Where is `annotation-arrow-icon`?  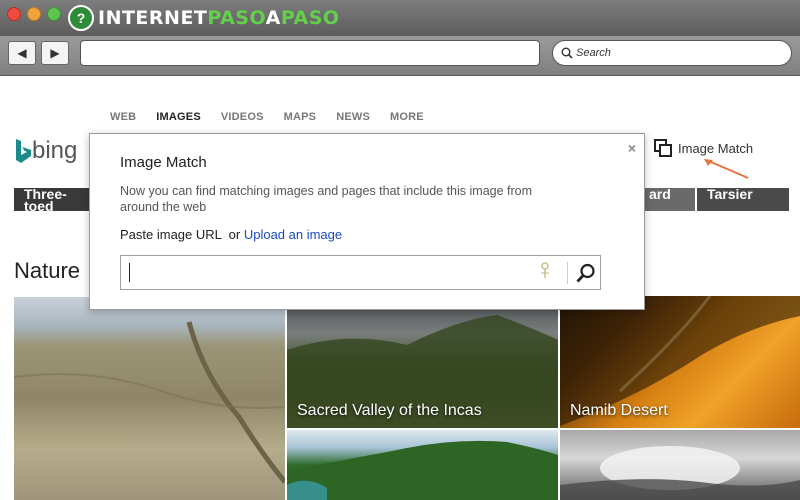
annotation-arrow-icon is located at coordinates (726, 169).